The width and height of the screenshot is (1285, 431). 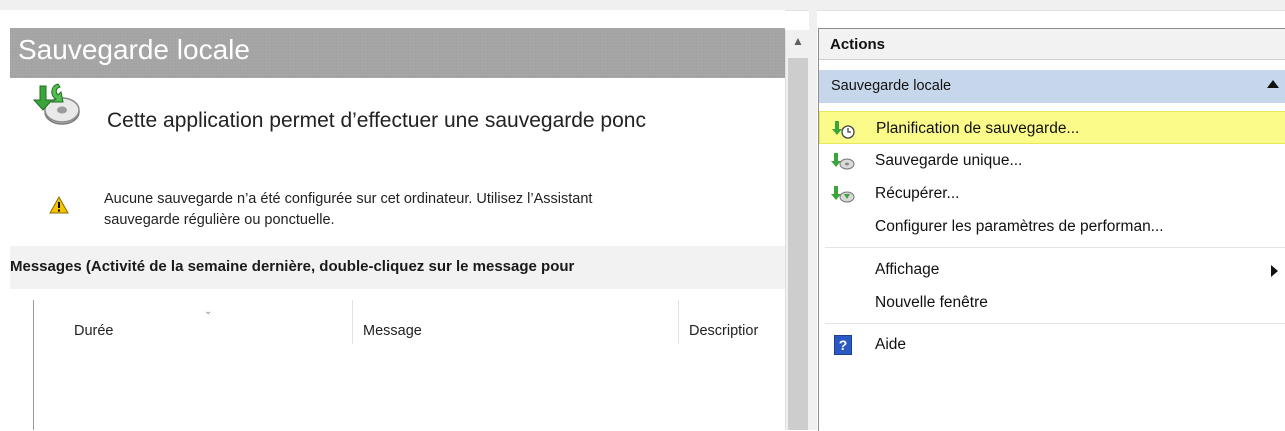 What do you see at coordinates (94, 331) in the screenshot?
I see `column-header-duree: Durée` at bounding box center [94, 331].